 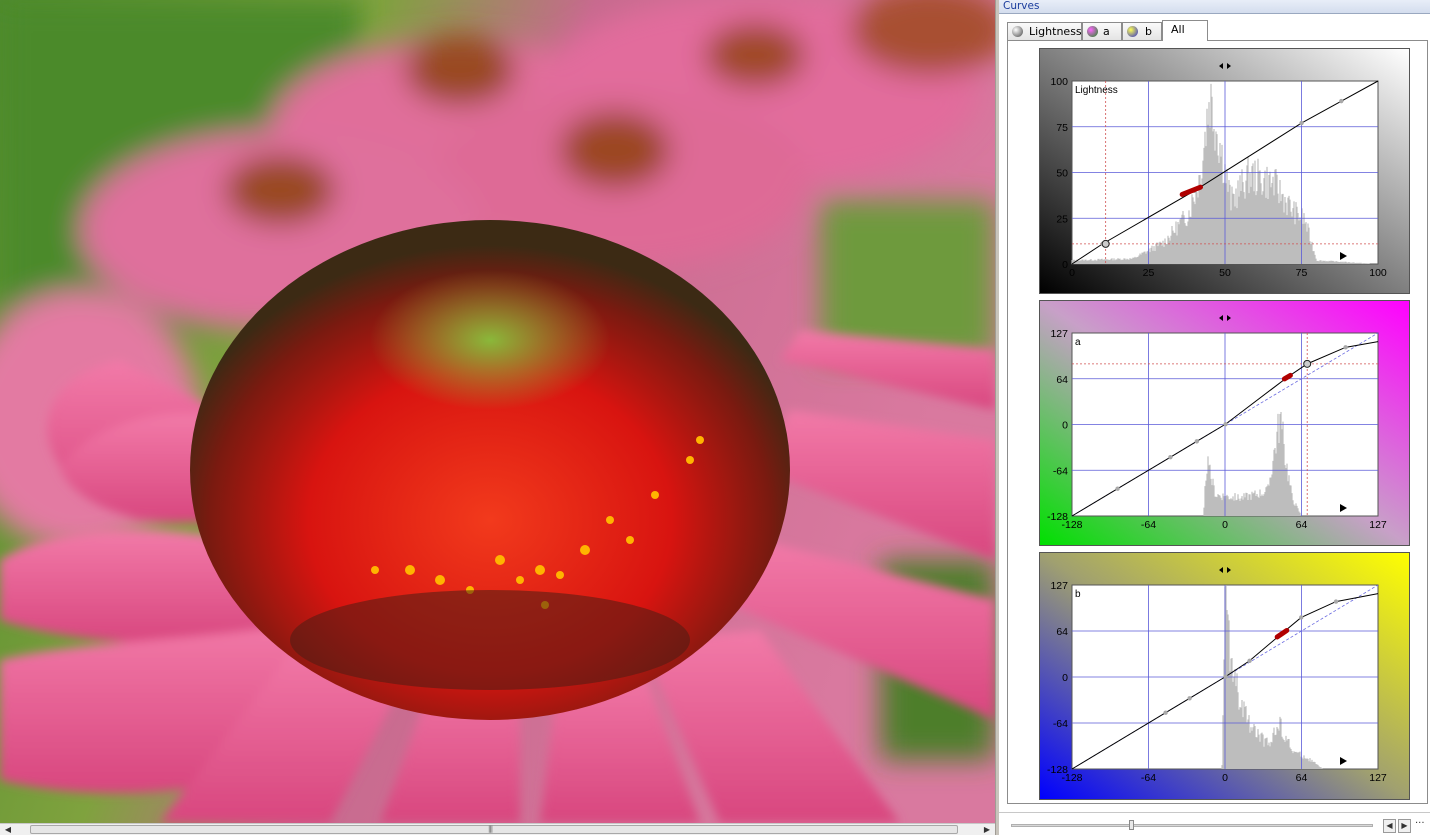 What do you see at coordinates (1017, 31) in the screenshot?
I see `lightness-ball-icon` at bounding box center [1017, 31].